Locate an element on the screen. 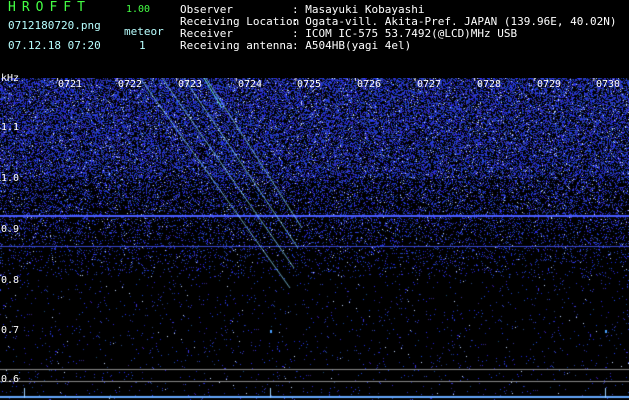  x-label-0723: 0723 is located at coordinates (190, 84).